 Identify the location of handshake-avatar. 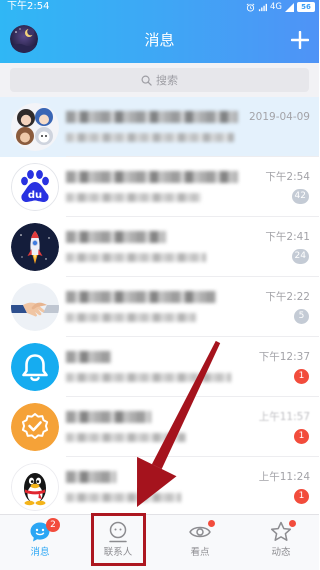
(35, 307).